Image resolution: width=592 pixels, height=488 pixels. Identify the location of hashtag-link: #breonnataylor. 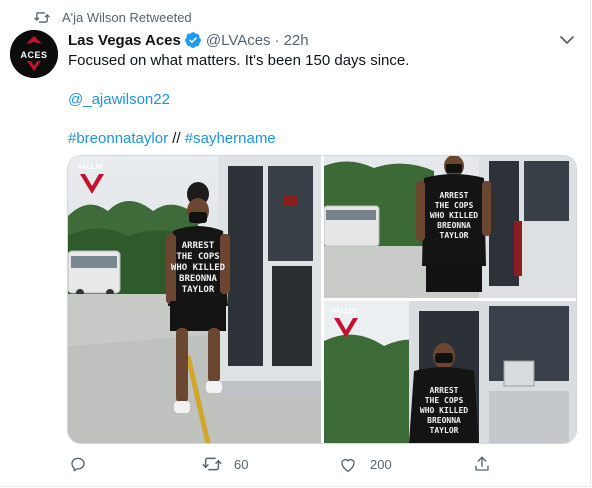
(118, 138).